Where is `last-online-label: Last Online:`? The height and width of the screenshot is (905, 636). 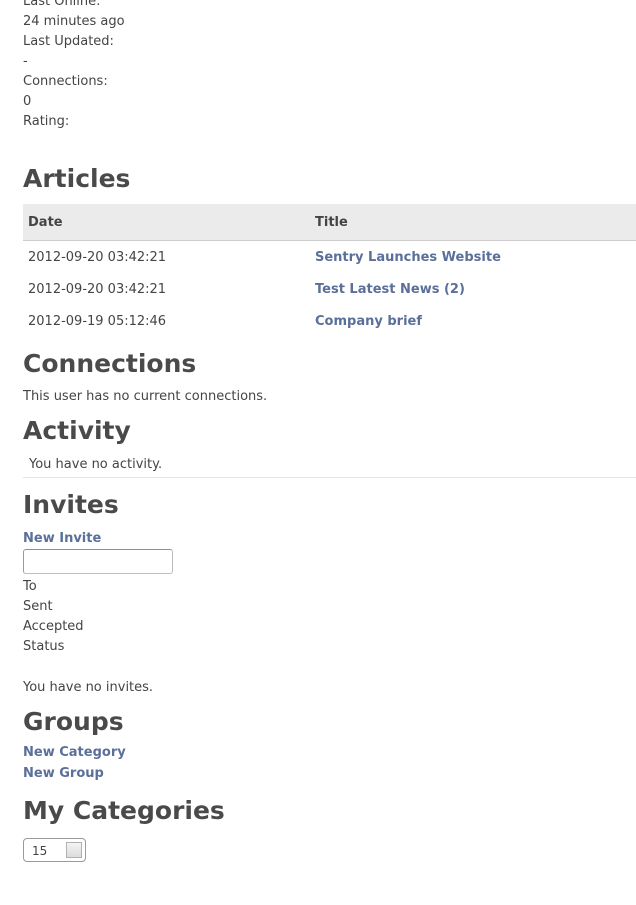 last-online-label: Last Online: is located at coordinates (62, 4).